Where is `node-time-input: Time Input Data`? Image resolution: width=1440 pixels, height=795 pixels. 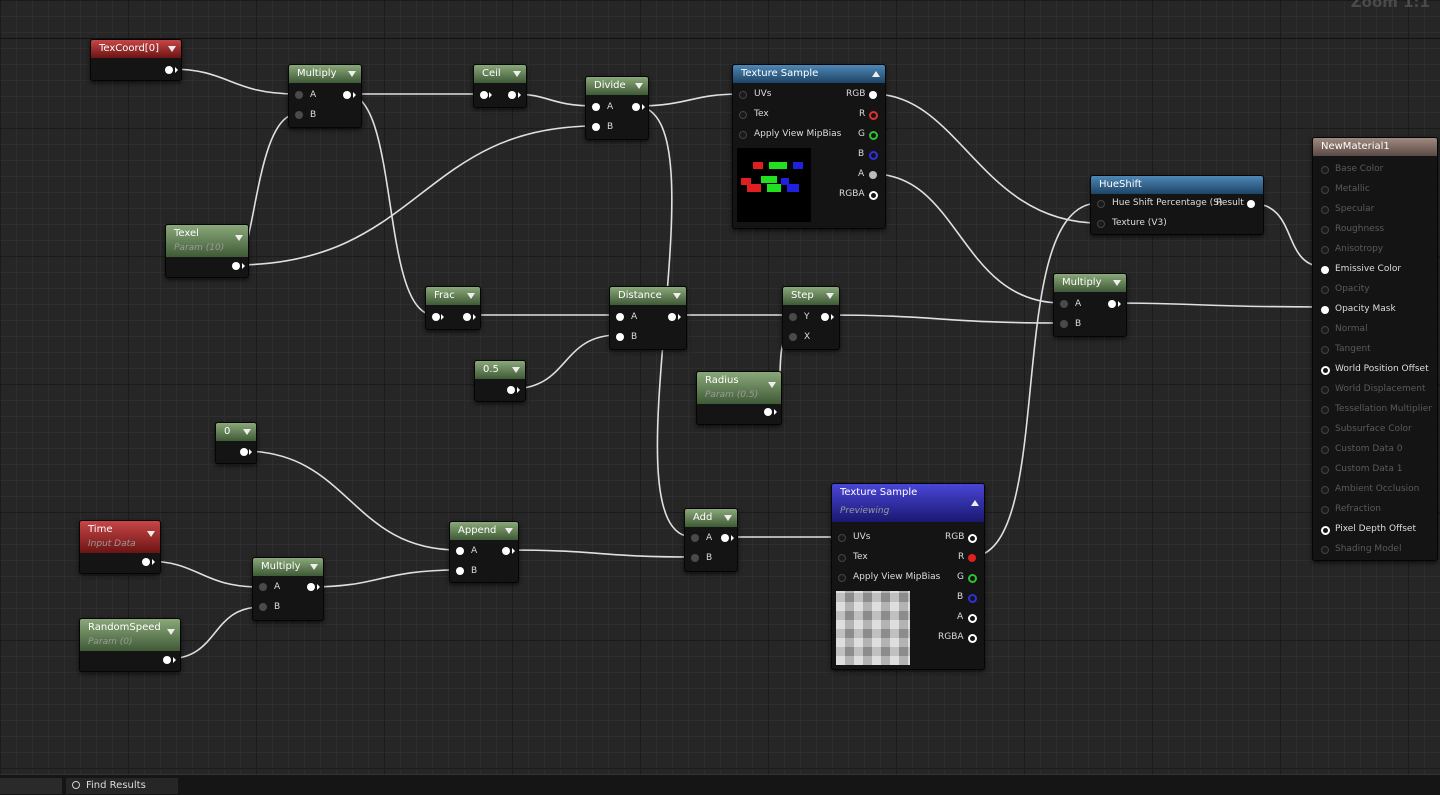 node-time-input: Time Input Data is located at coordinates (120, 547).